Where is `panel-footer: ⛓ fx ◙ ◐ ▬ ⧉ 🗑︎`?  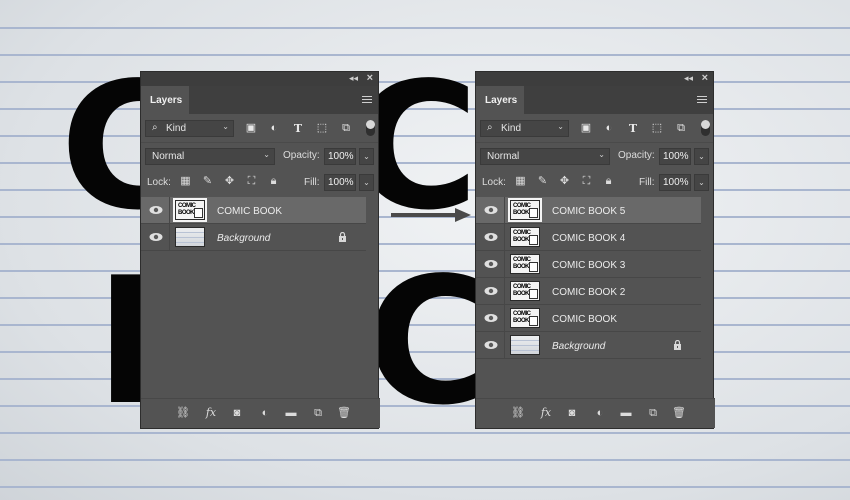 panel-footer: ⛓ fx ◙ ◐ ▬ ⧉ 🗑︎ is located at coordinates (595, 413).